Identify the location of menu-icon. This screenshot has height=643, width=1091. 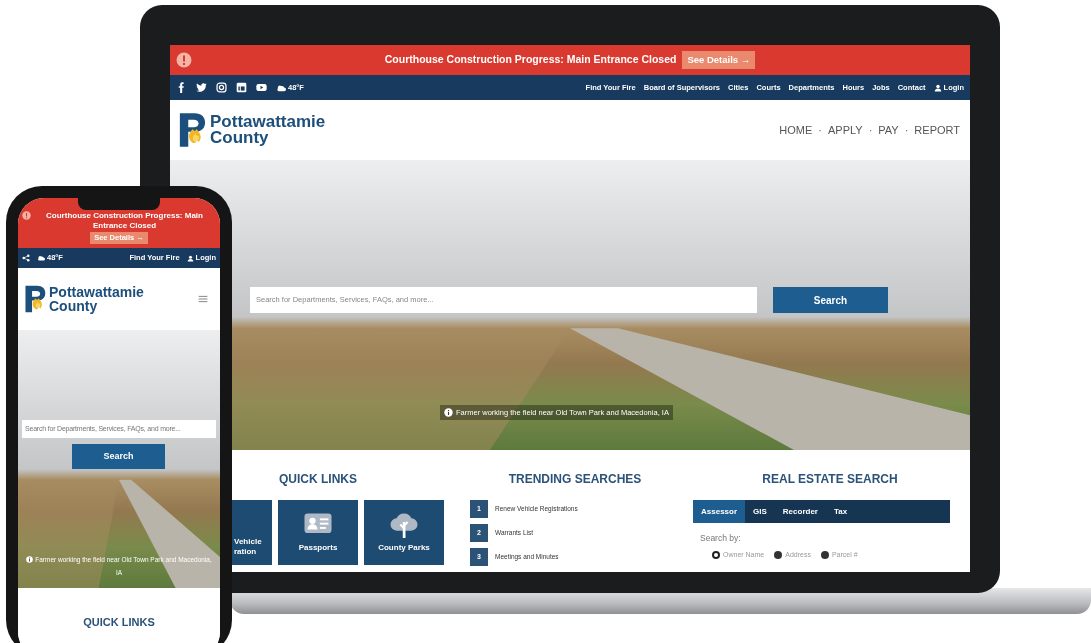
(203, 299).